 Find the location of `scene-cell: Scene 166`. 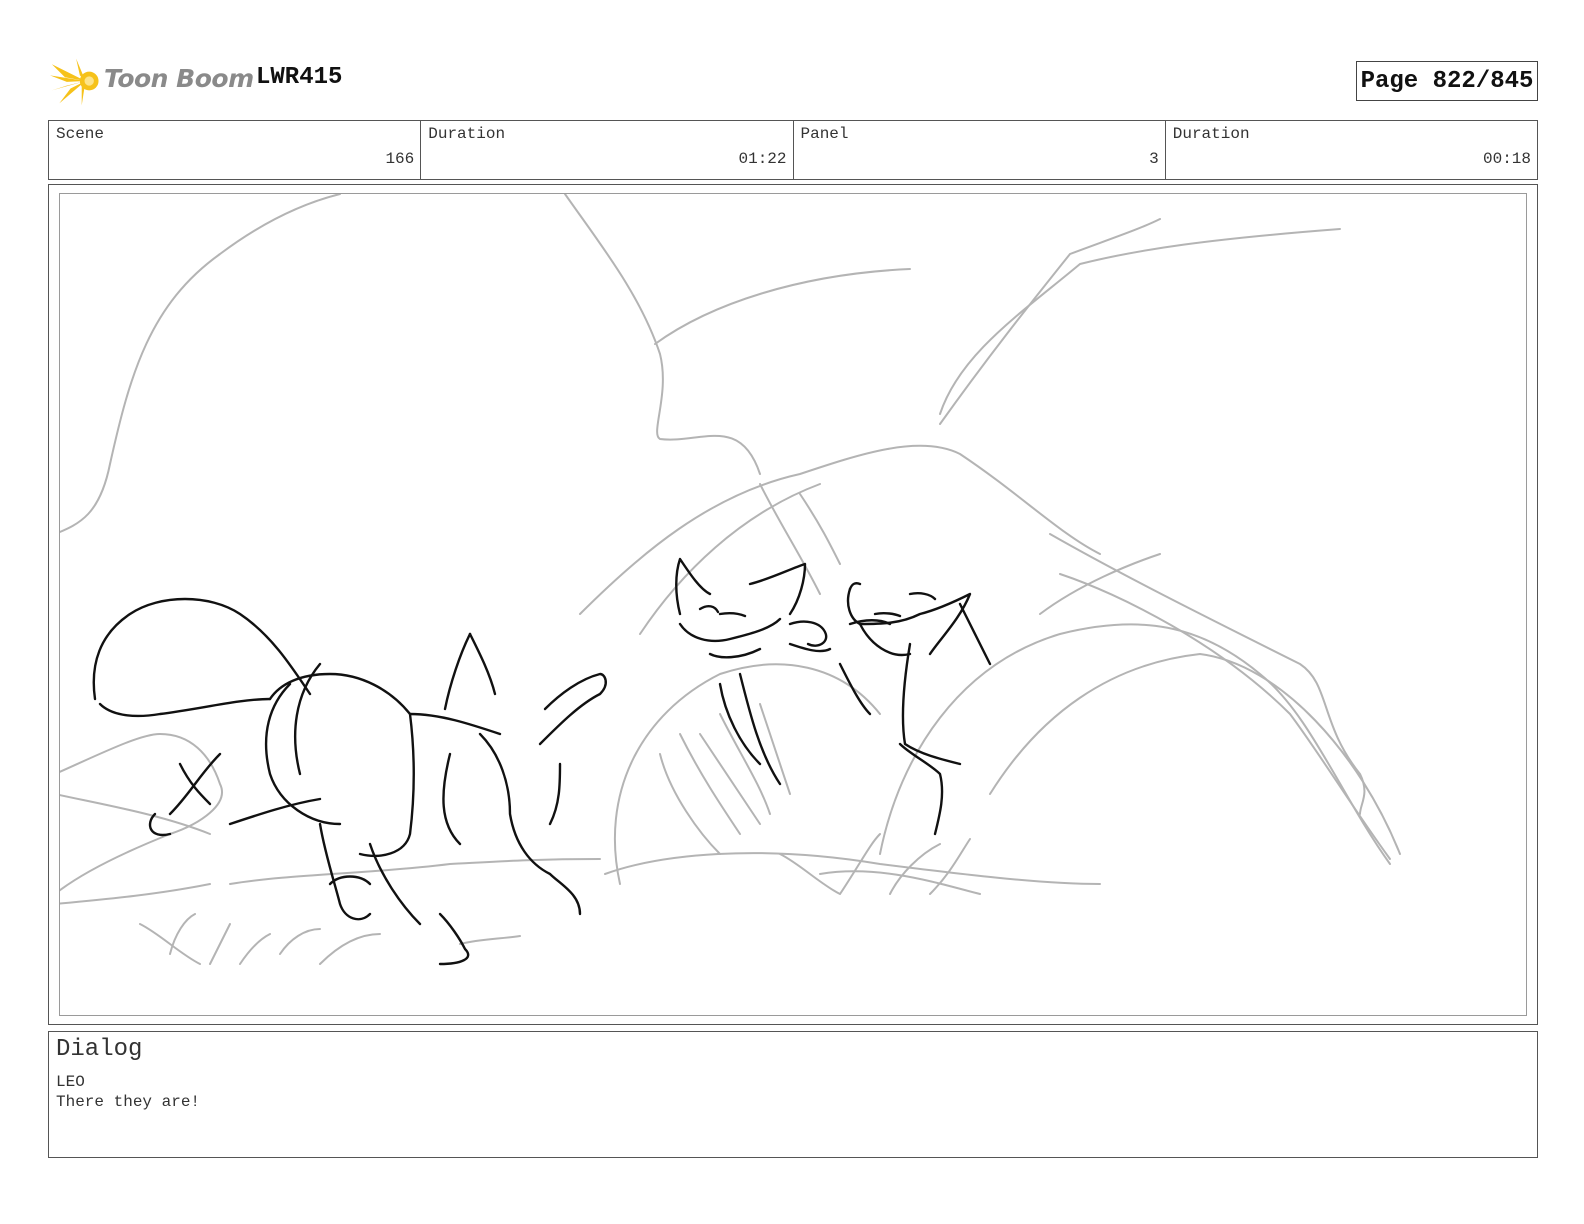

scene-cell: Scene 166 is located at coordinates (235, 150).